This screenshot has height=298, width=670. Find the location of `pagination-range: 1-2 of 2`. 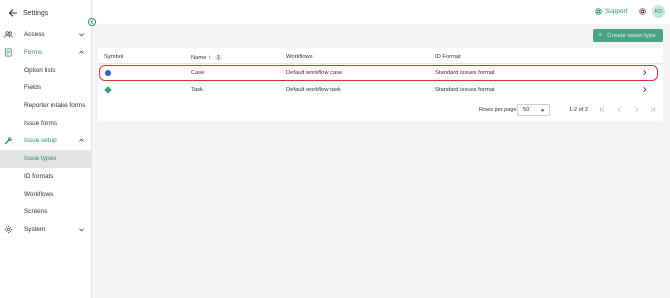

pagination-range: 1-2 of 2 is located at coordinates (578, 110).